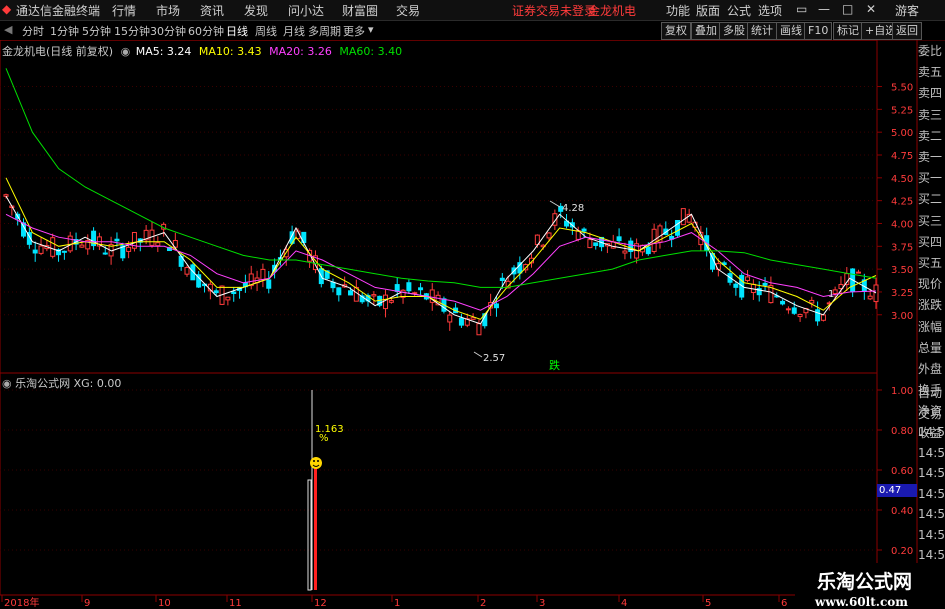 The width and height of the screenshot is (945, 609). Describe the element at coordinates (7, 9) in the screenshot. I see `app-logo-icon: ◆` at that location.